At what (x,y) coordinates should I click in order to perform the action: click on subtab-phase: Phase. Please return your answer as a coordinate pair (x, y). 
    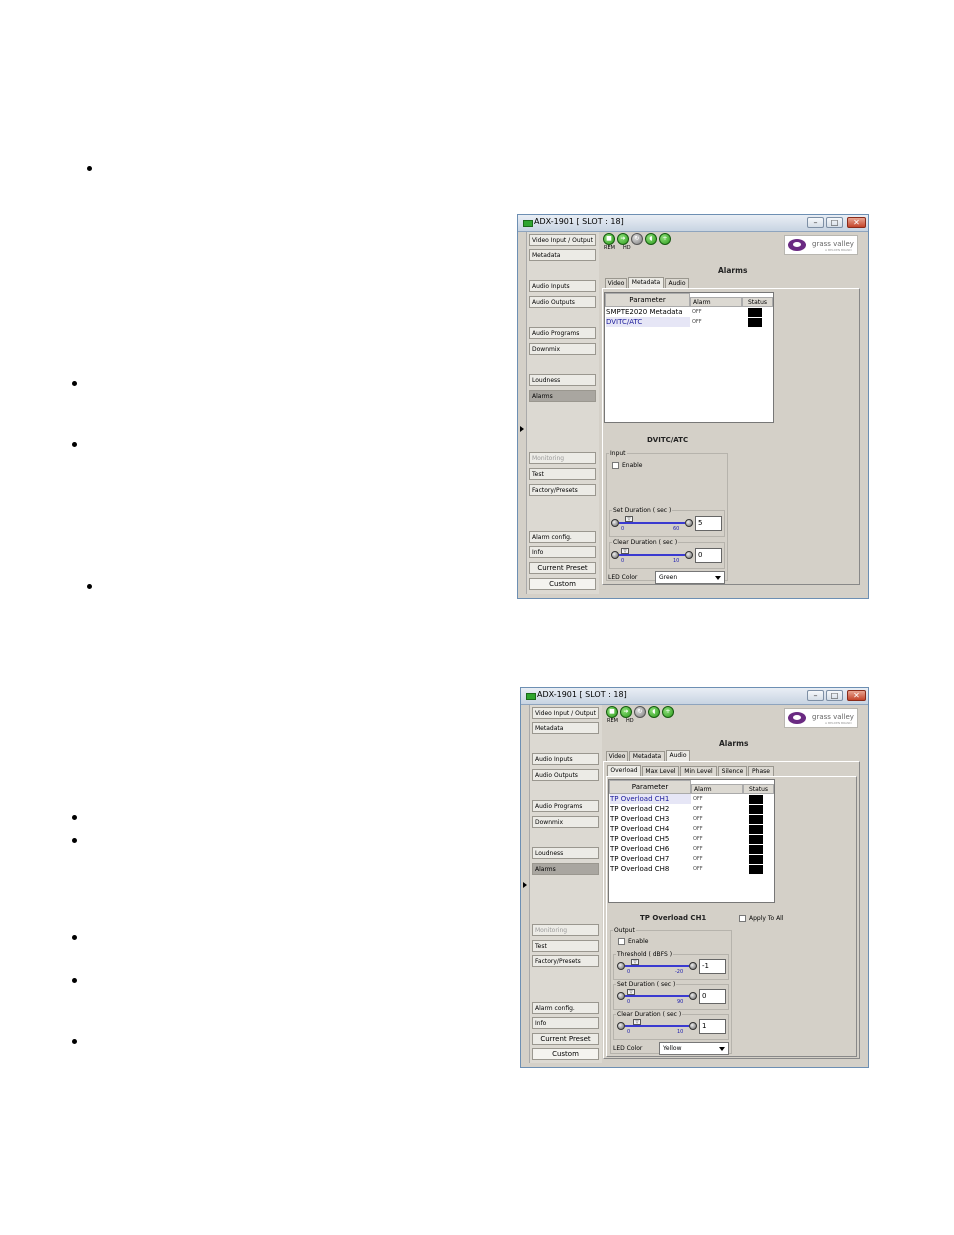
    Looking at the image, I should click on (761, 771).